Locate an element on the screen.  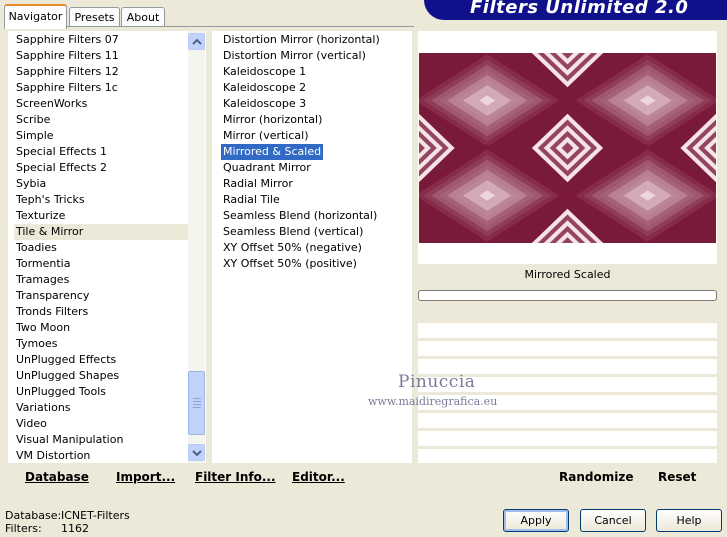
category-item: ScreenWorks is located at coordinates (104, 104).